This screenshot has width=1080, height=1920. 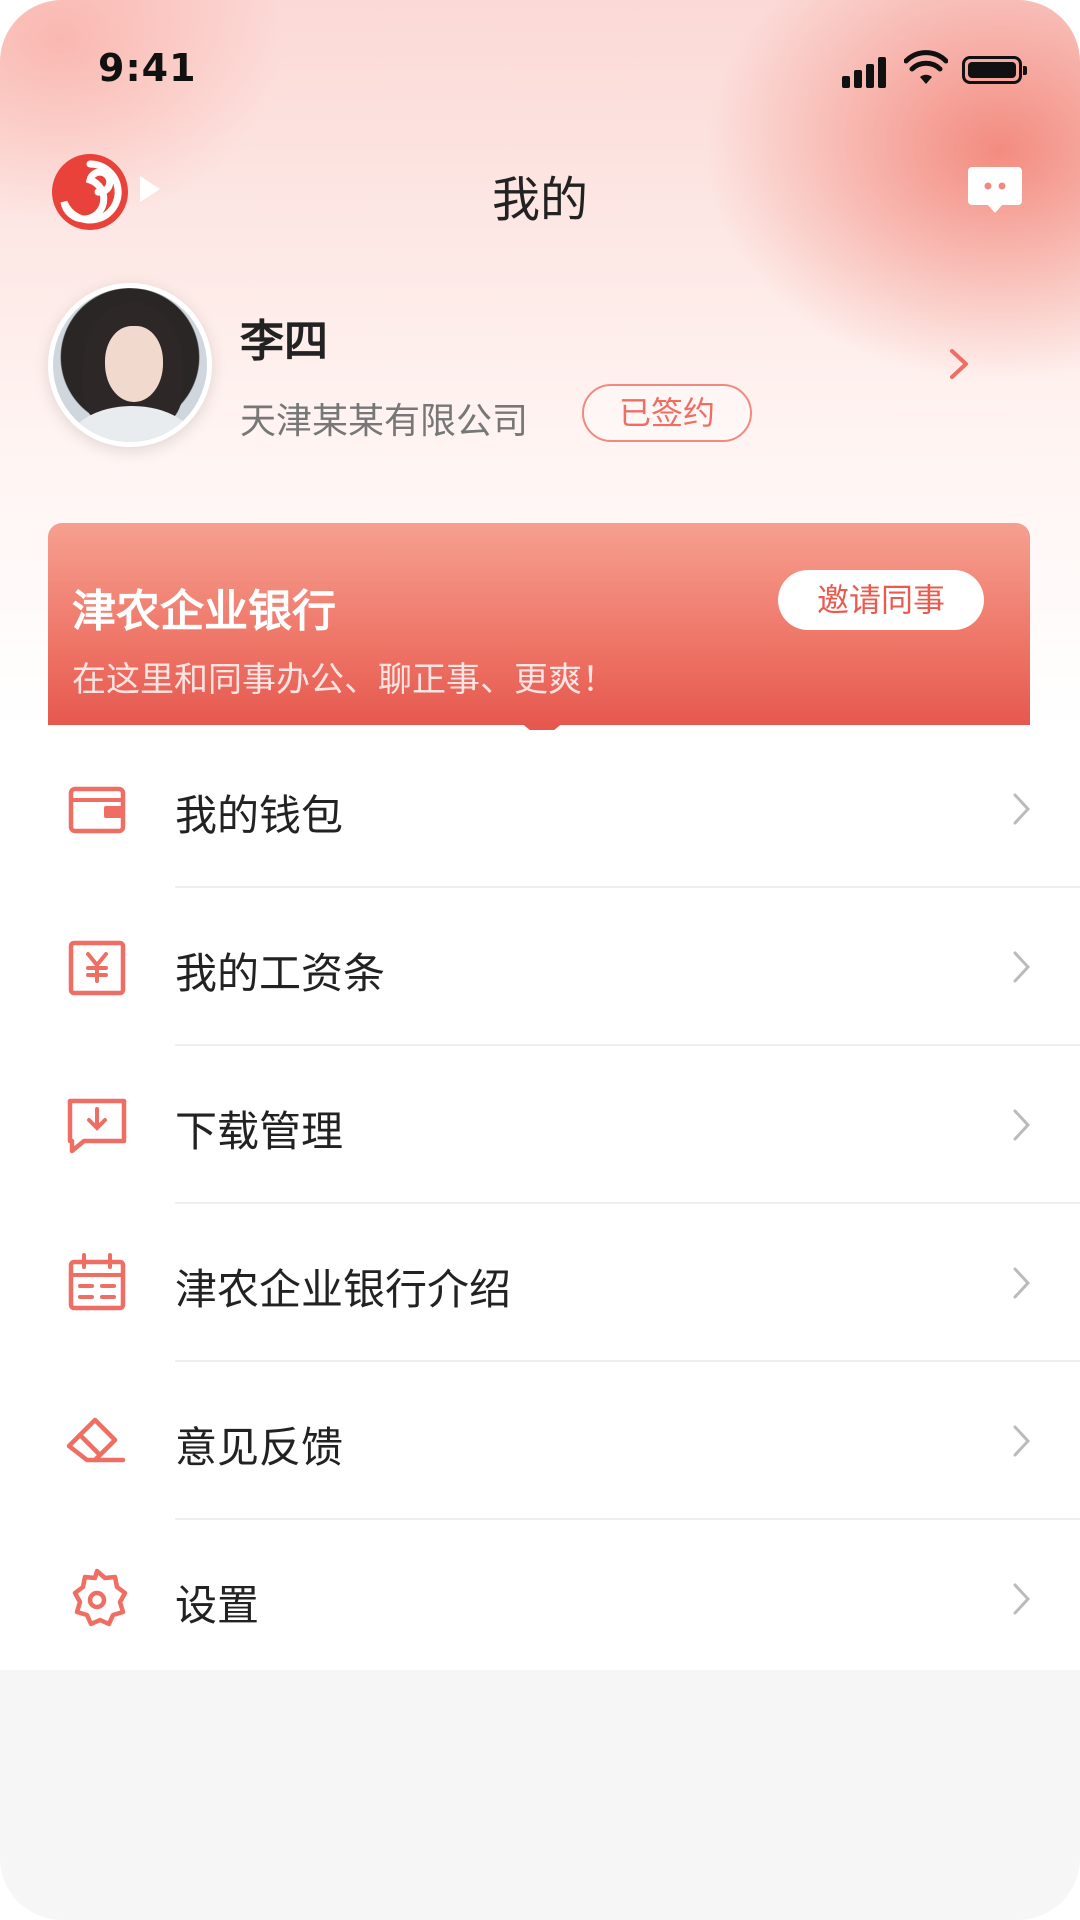 What do you see at coordinates (384, 421) in the screenshot?
I see `company-name: 天津某某有限公司` at bounding box center [384, 421].